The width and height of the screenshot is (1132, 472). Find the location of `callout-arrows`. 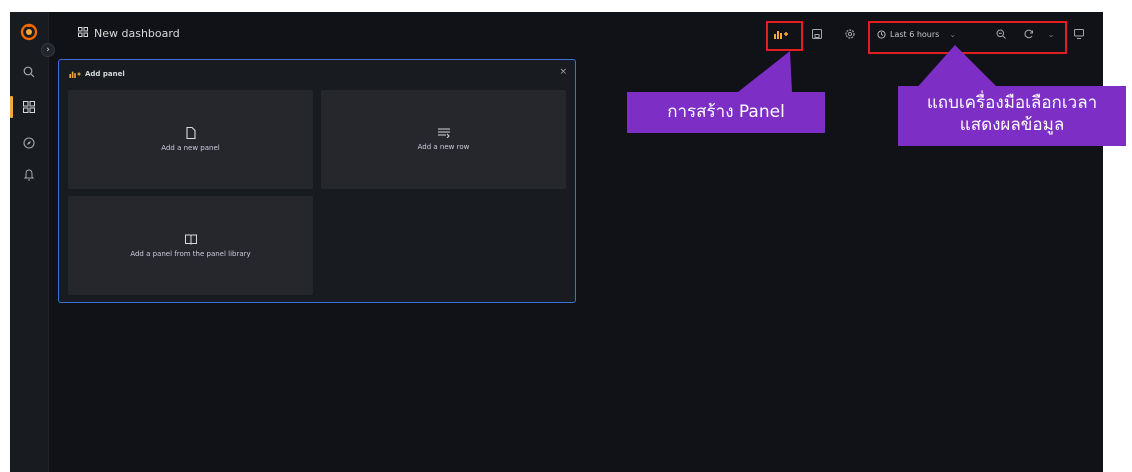

callout-arrows is located at coordinates (874, 72).